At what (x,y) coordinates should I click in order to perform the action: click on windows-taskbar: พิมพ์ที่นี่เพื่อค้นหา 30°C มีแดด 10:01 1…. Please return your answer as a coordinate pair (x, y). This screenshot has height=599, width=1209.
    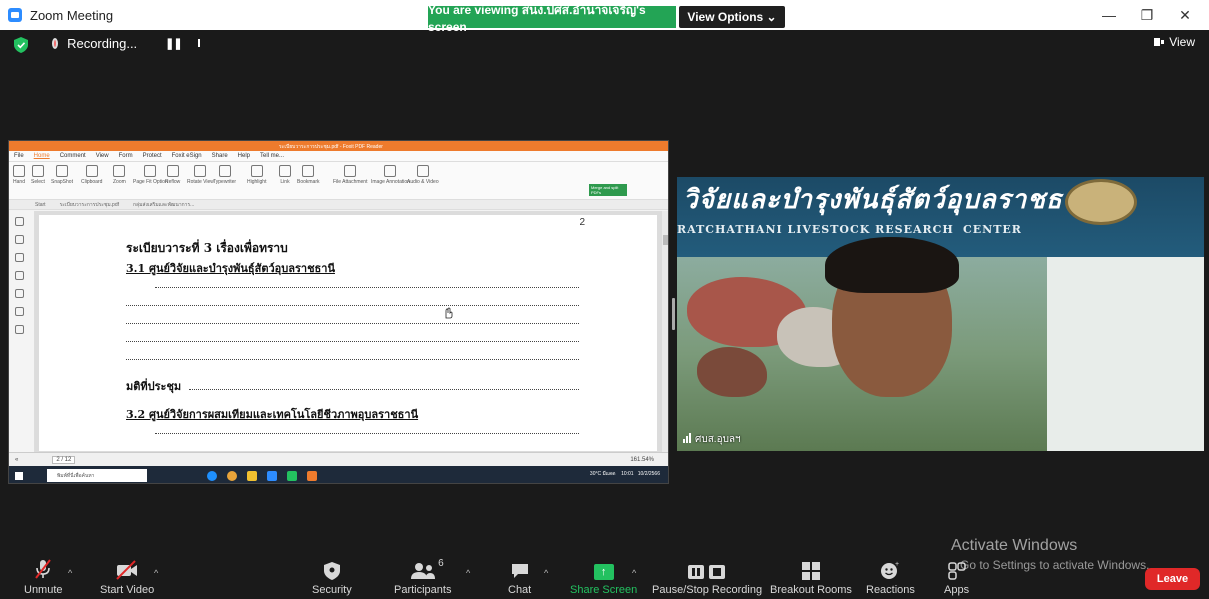
    Looking at the image, I should click on (338, 474).